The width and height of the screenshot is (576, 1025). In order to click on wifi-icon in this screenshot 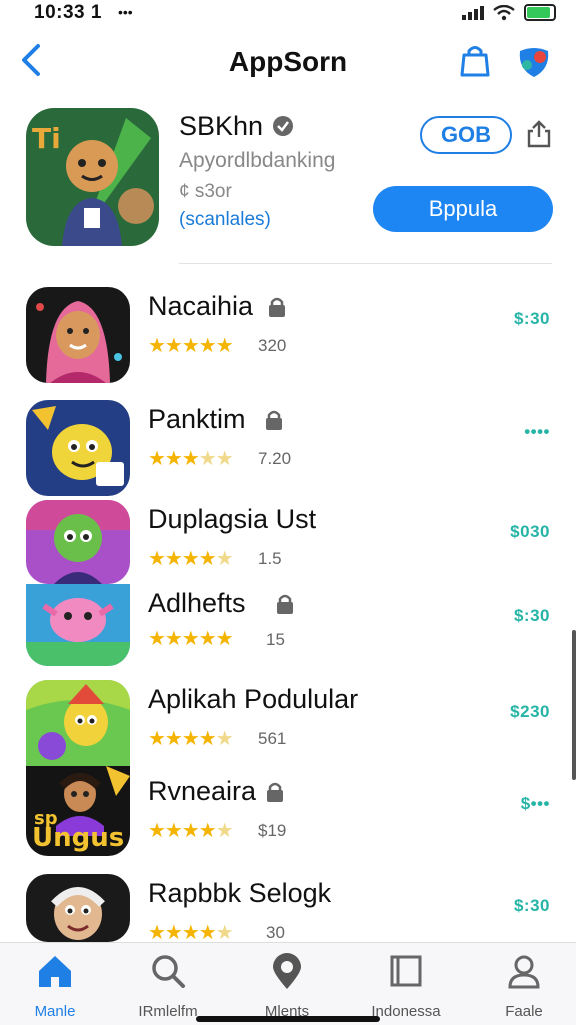, I will do `click(504, 12)`.